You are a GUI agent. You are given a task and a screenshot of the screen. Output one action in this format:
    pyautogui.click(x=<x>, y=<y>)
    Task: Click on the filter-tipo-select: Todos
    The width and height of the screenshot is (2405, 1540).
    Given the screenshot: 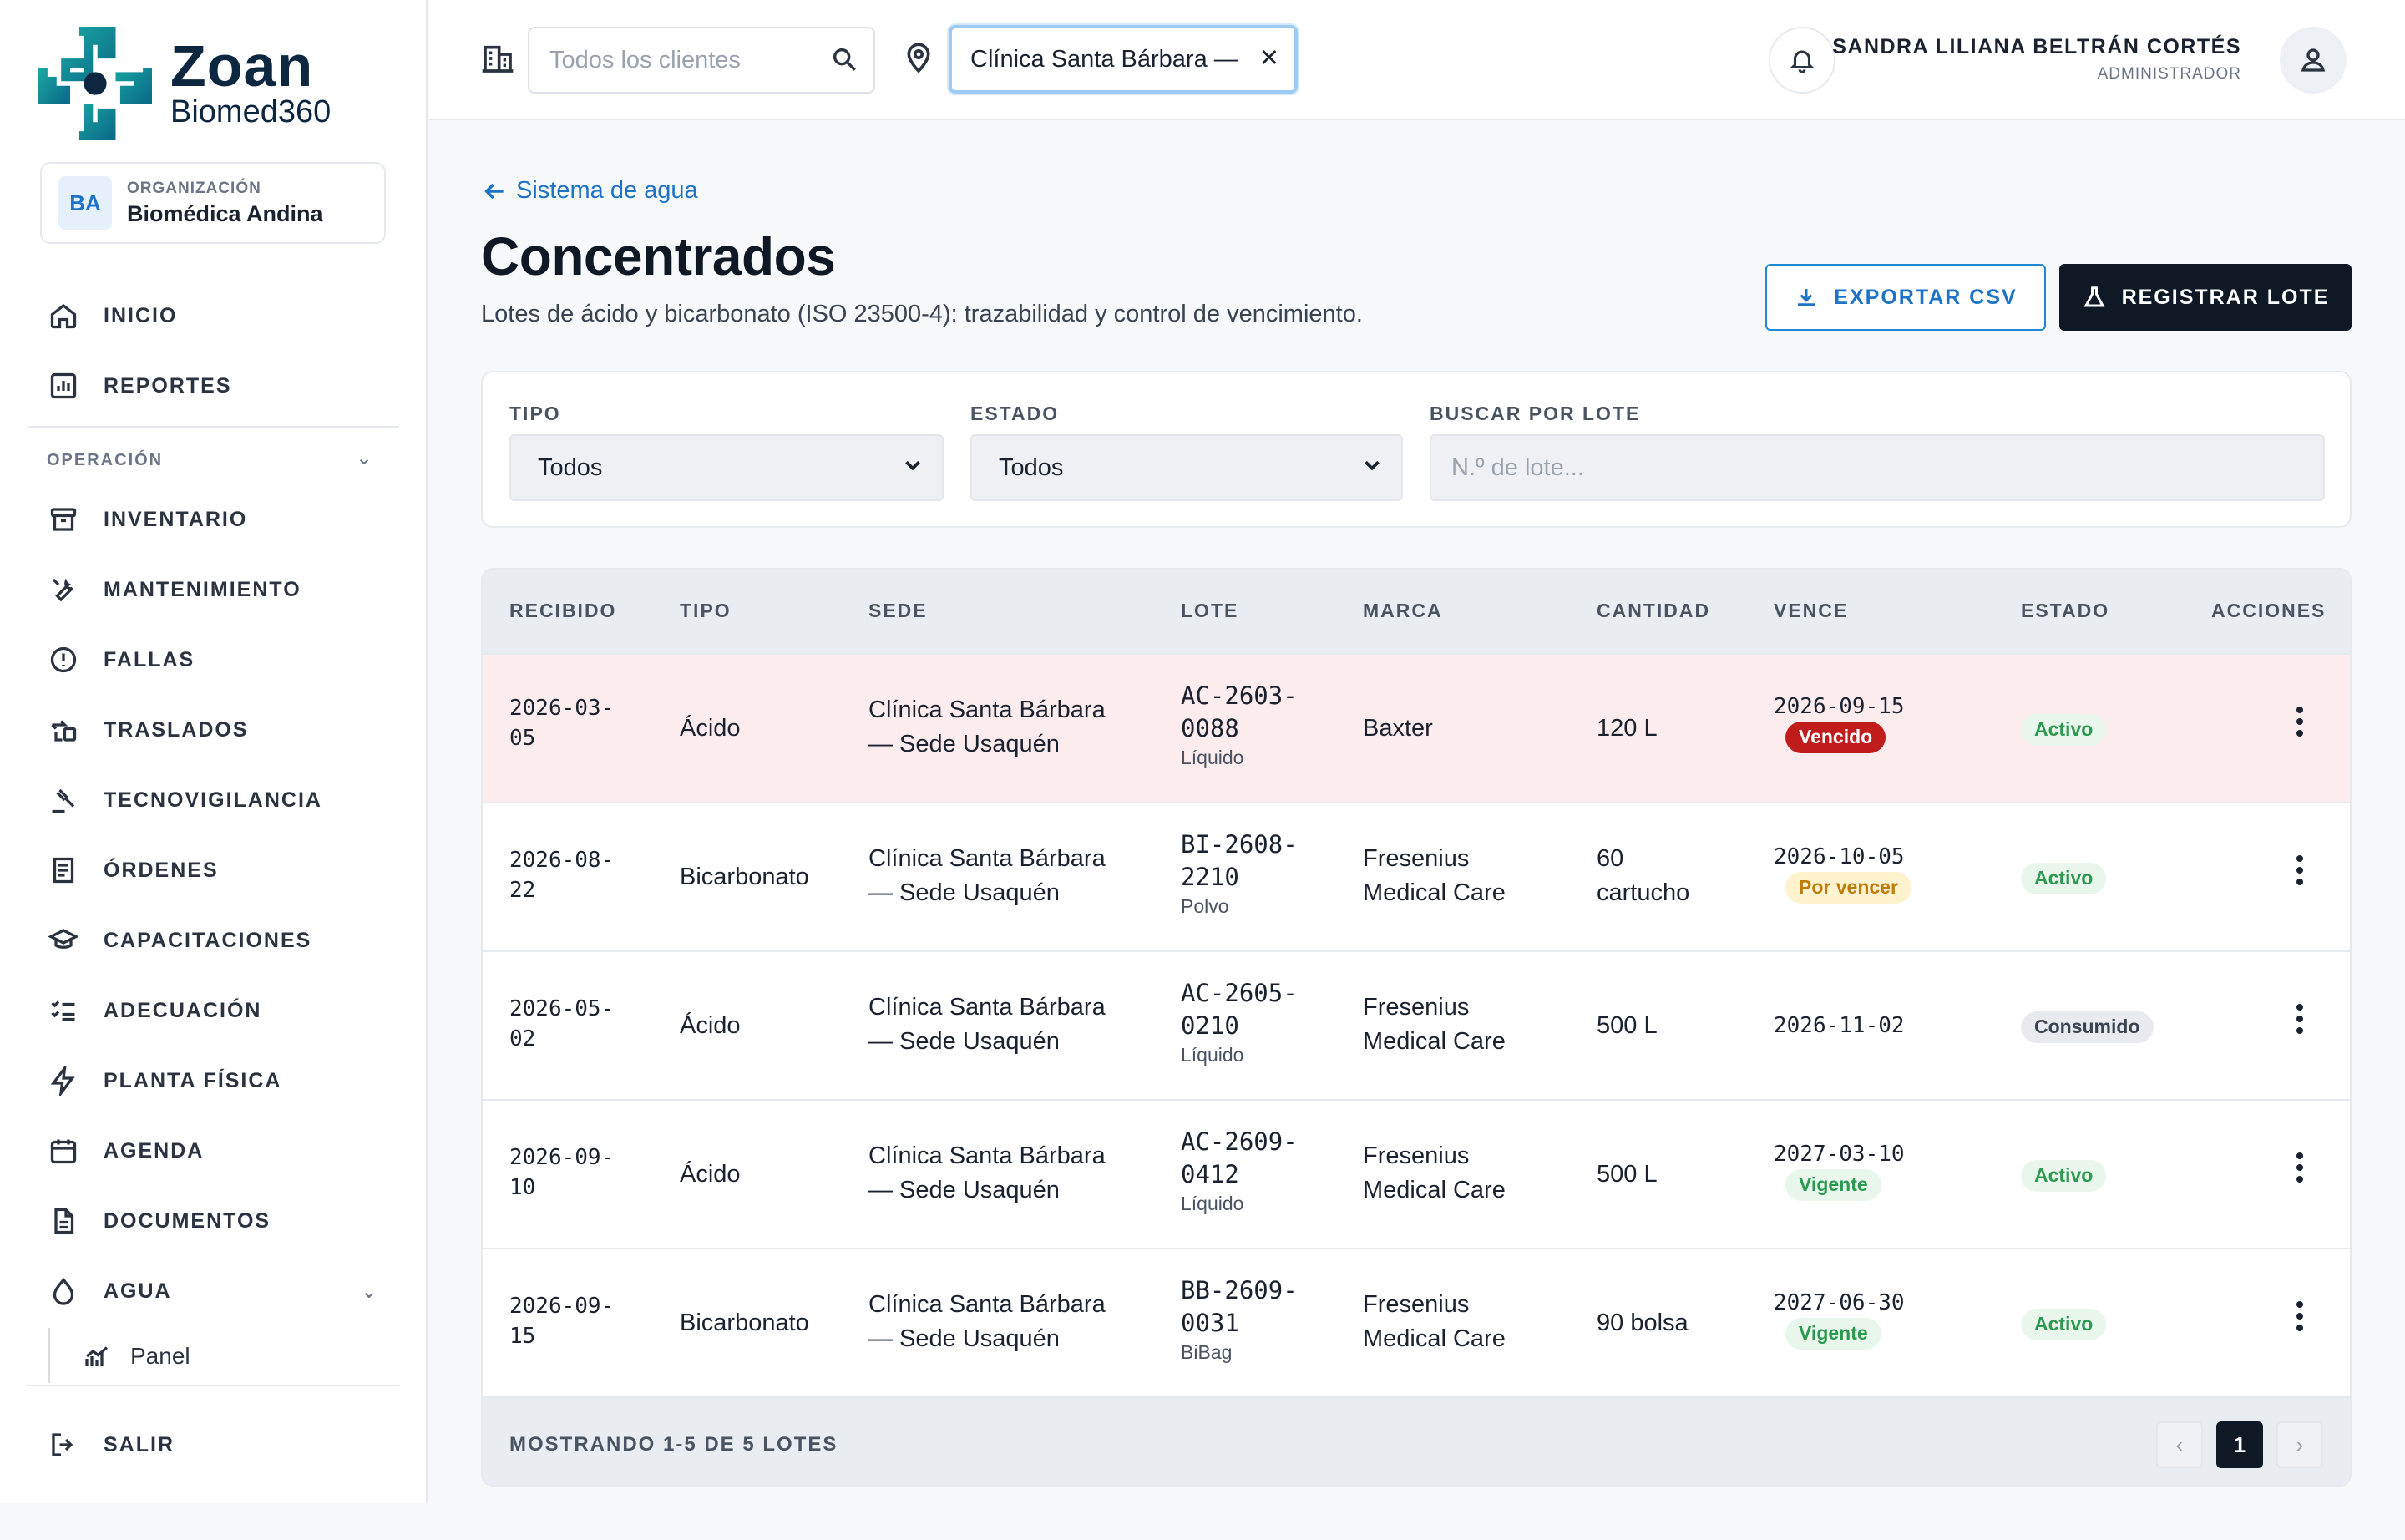 What is the action you would take?
    pyautogui.click(x=726, y=468)
    